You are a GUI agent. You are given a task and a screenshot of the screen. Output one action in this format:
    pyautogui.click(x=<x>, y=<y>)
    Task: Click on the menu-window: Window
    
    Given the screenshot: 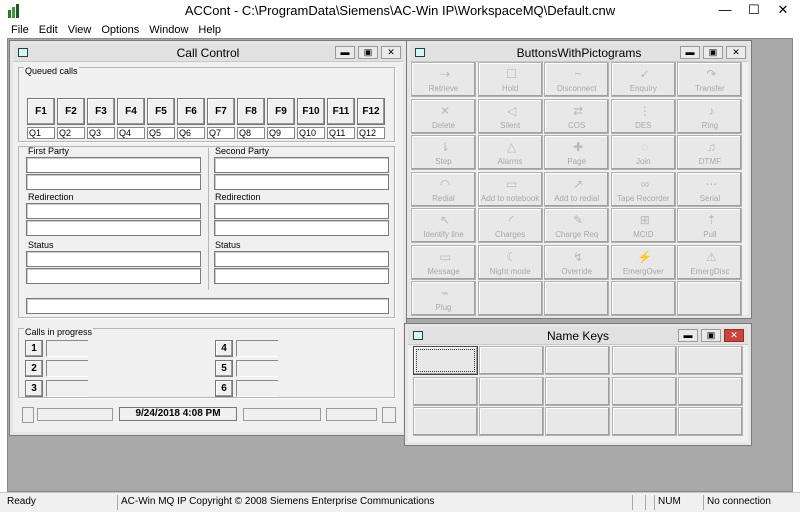 What is the action you would take?
    pyautogui.click(x=168, y=30)
    